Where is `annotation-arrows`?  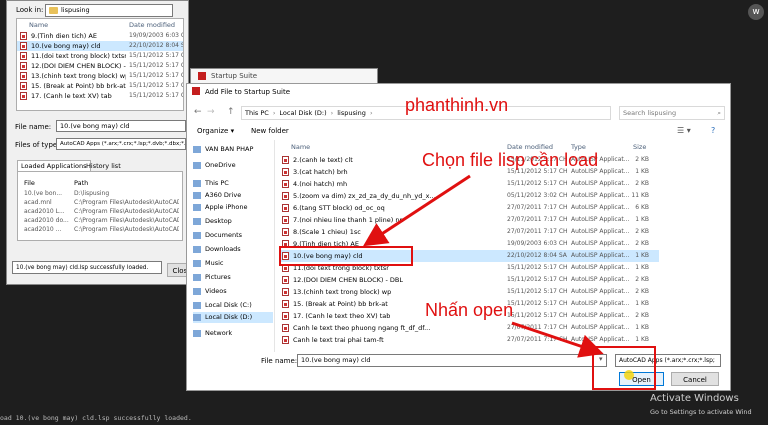
annotation-arrows is located at coordinates (483, 266).